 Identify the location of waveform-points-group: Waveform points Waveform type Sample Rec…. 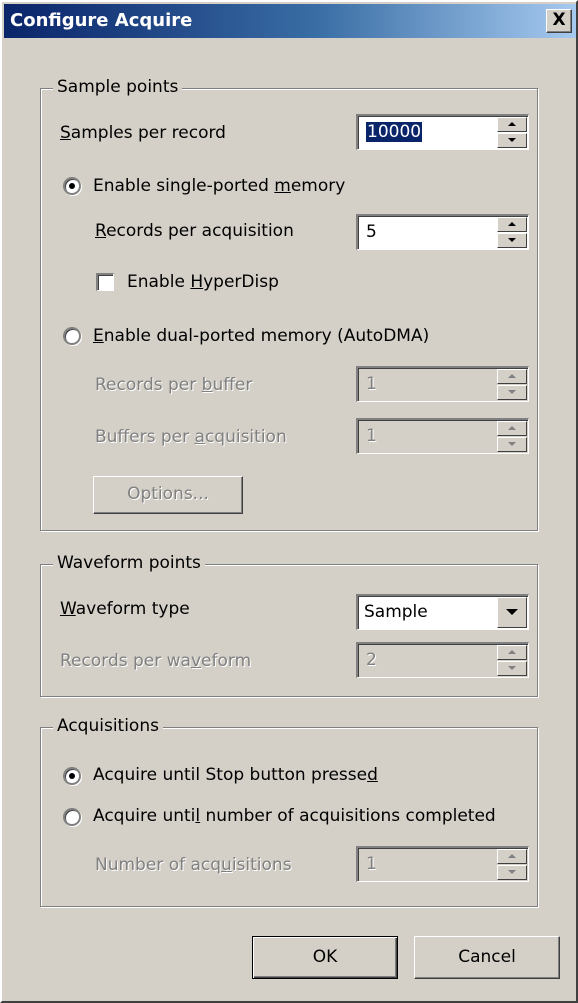
(289, 625).